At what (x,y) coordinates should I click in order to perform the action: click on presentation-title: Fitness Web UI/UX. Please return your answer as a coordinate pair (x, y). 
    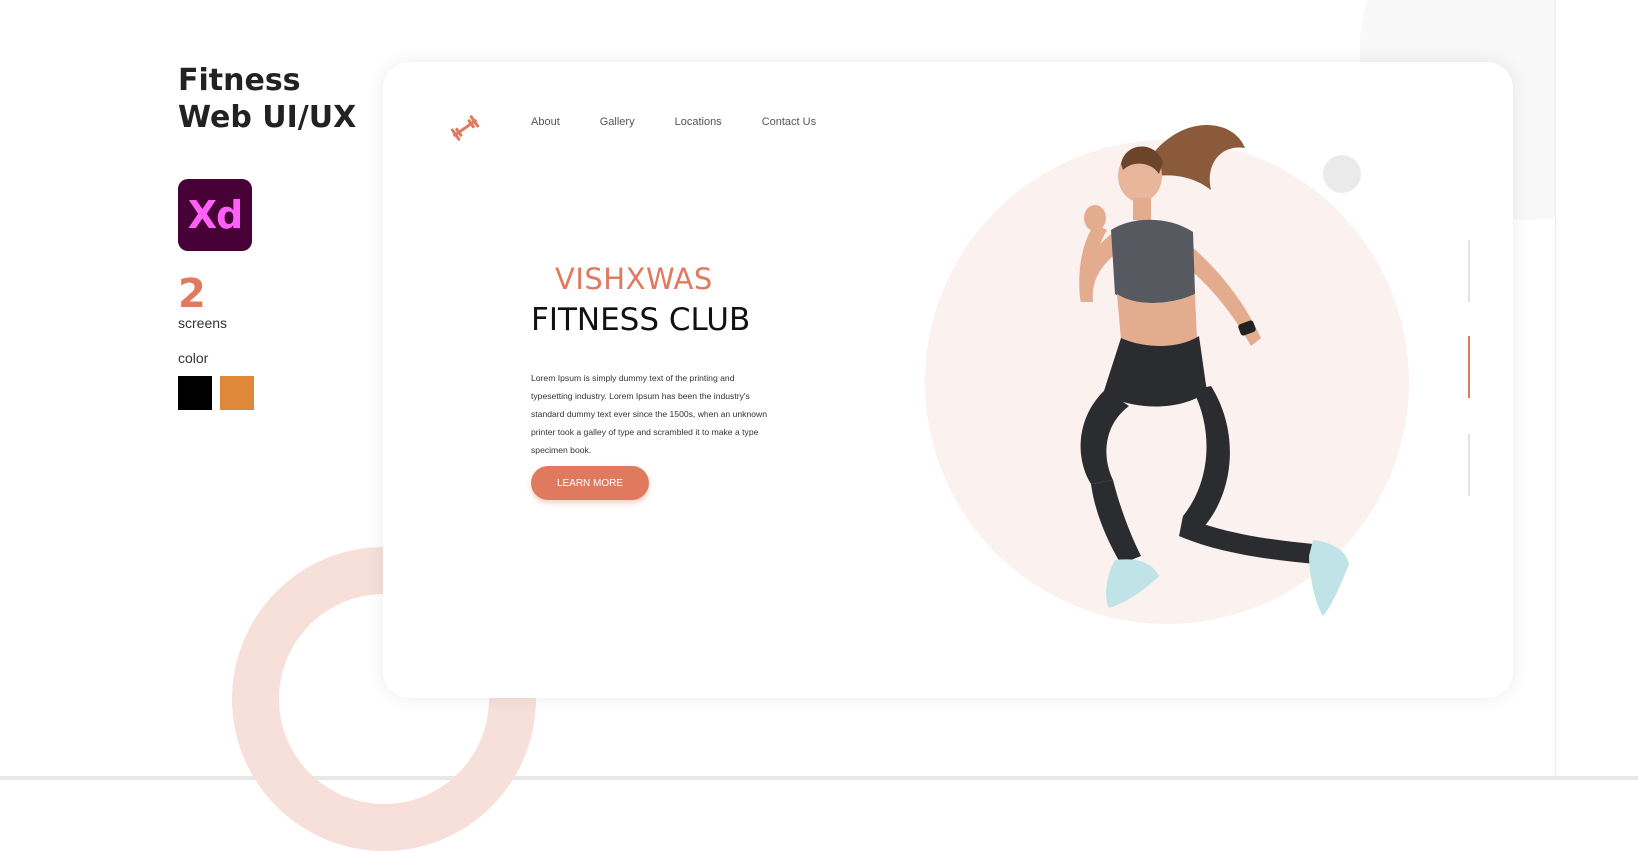
    Looking at the image, I should click on (267, 99).